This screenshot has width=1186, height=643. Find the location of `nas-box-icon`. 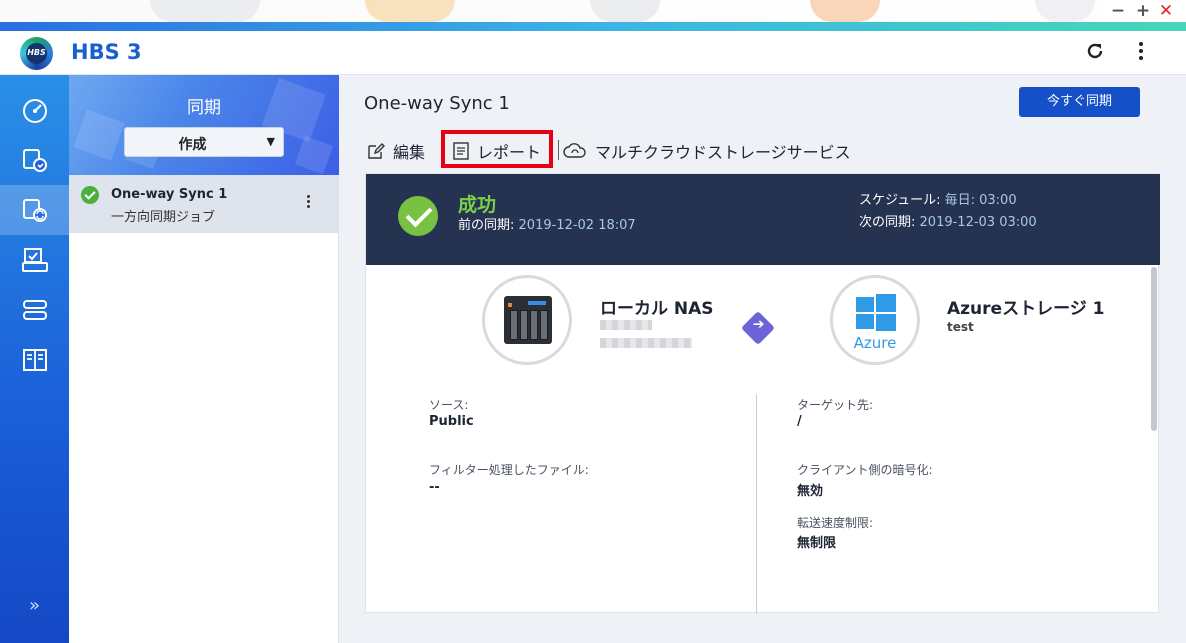

nas-box-icon is located at coordinates (528, 320).